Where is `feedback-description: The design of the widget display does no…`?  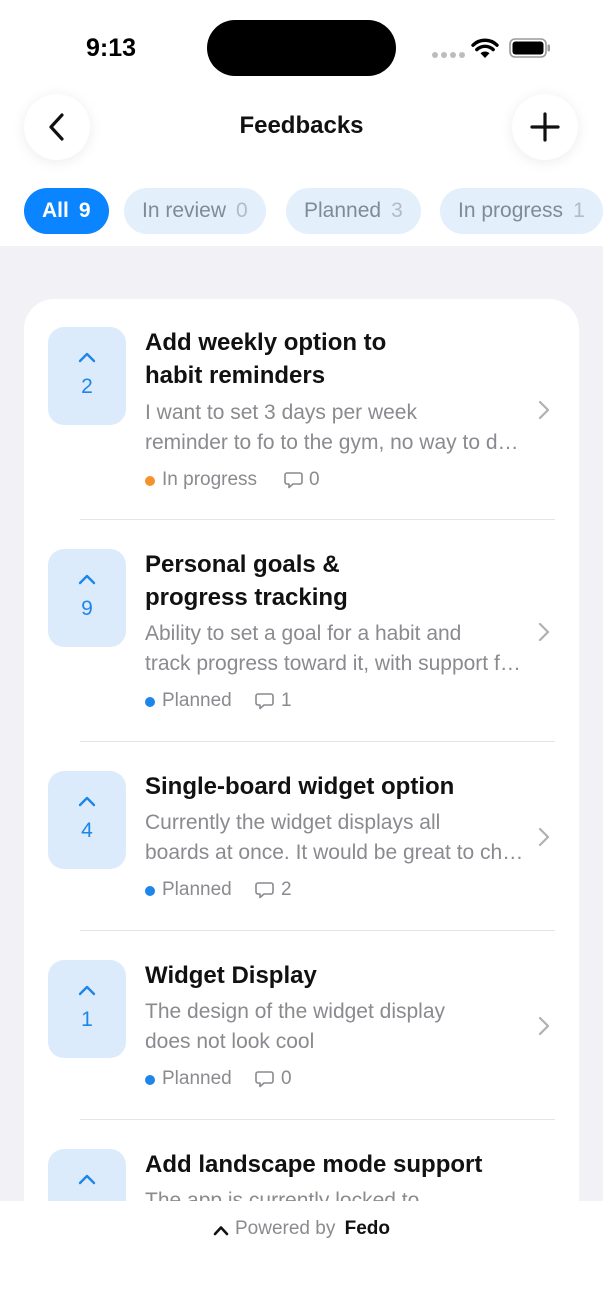
feedback-description: The design of the widget display does no… is located at coordinates (337, 1027).